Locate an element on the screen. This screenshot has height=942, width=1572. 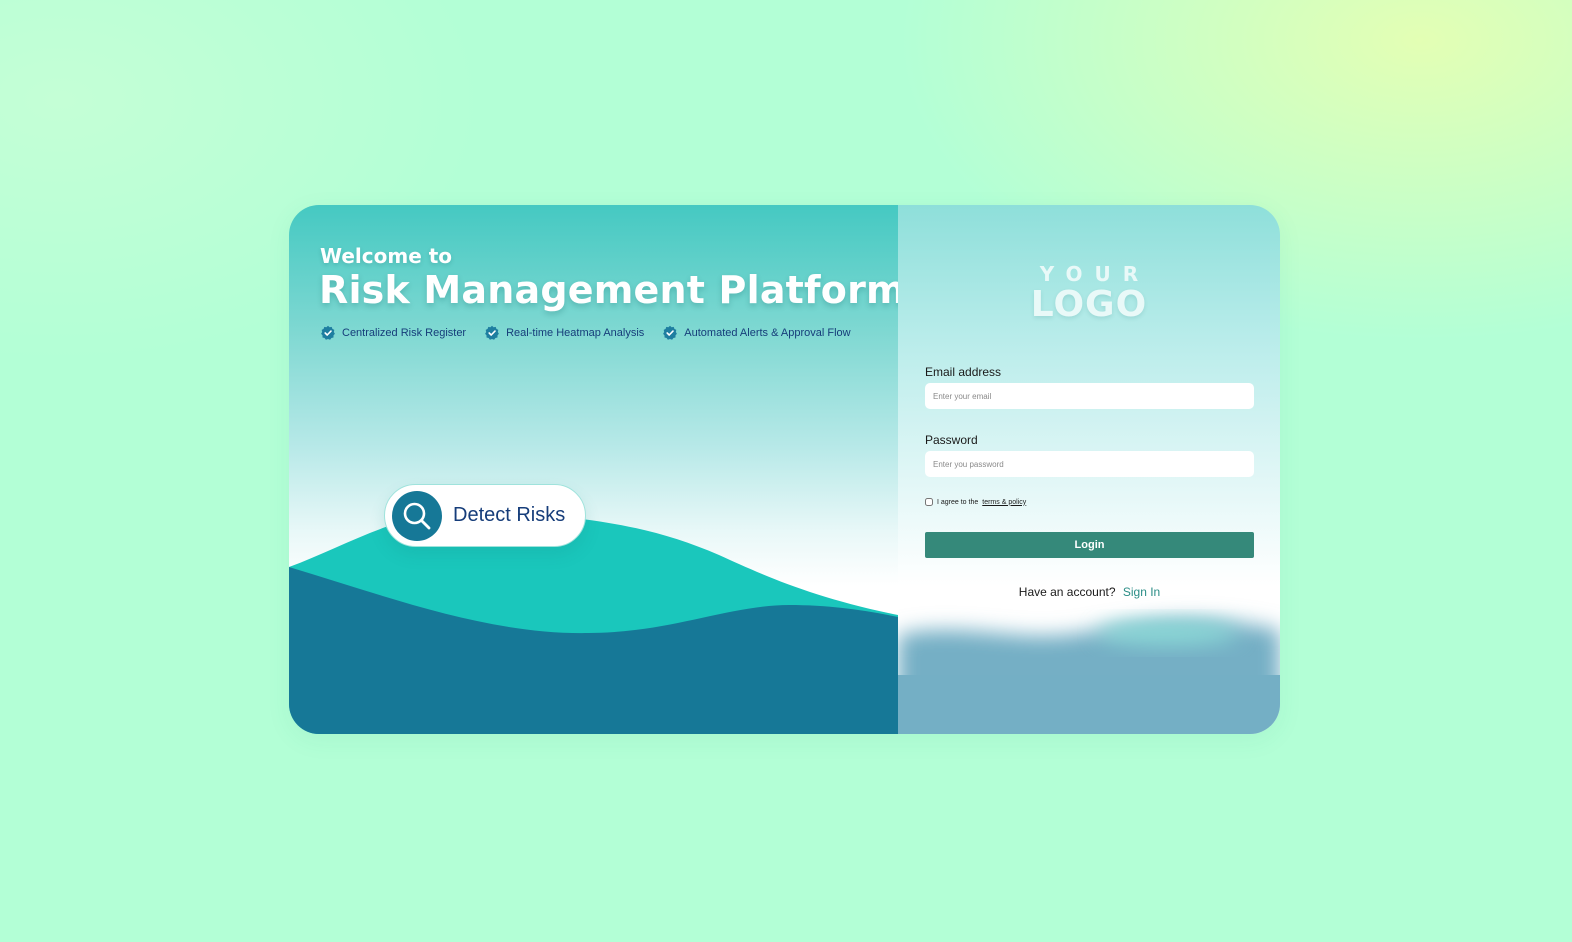
account-prompt: Have an account? Sign In is located at coordinates (1089, 592).